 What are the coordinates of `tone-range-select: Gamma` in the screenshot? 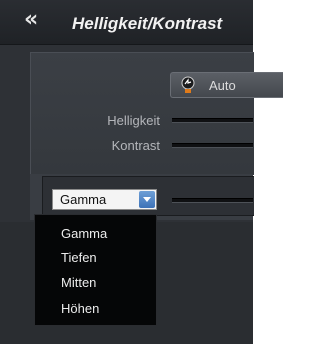 It's located at (104, 199).